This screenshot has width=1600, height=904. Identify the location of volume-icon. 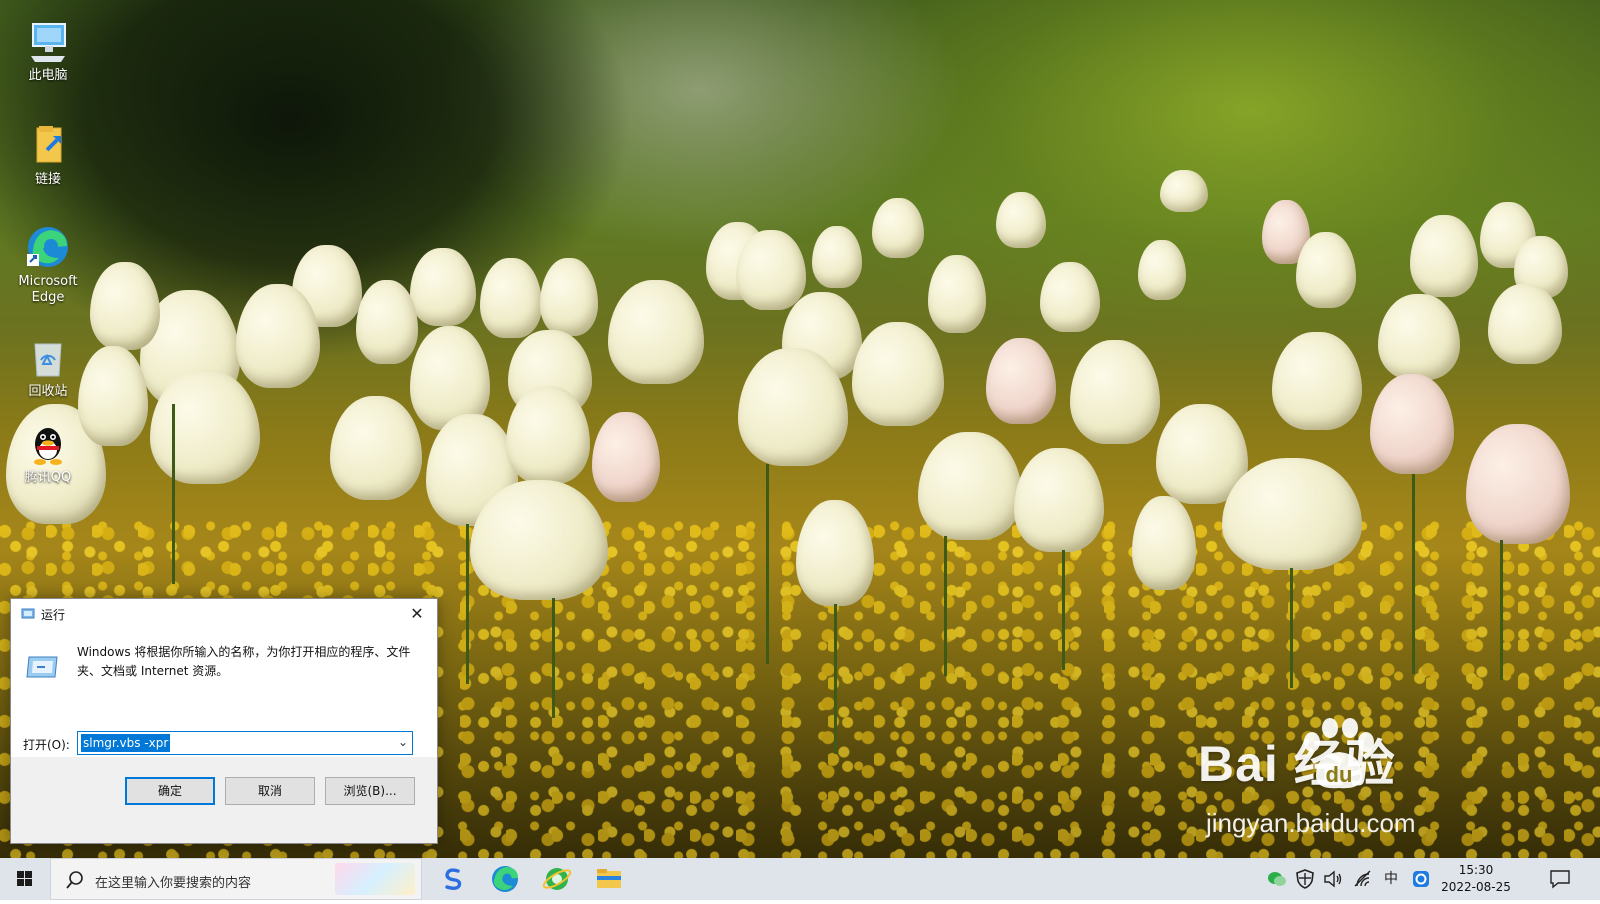
(1333, 879).